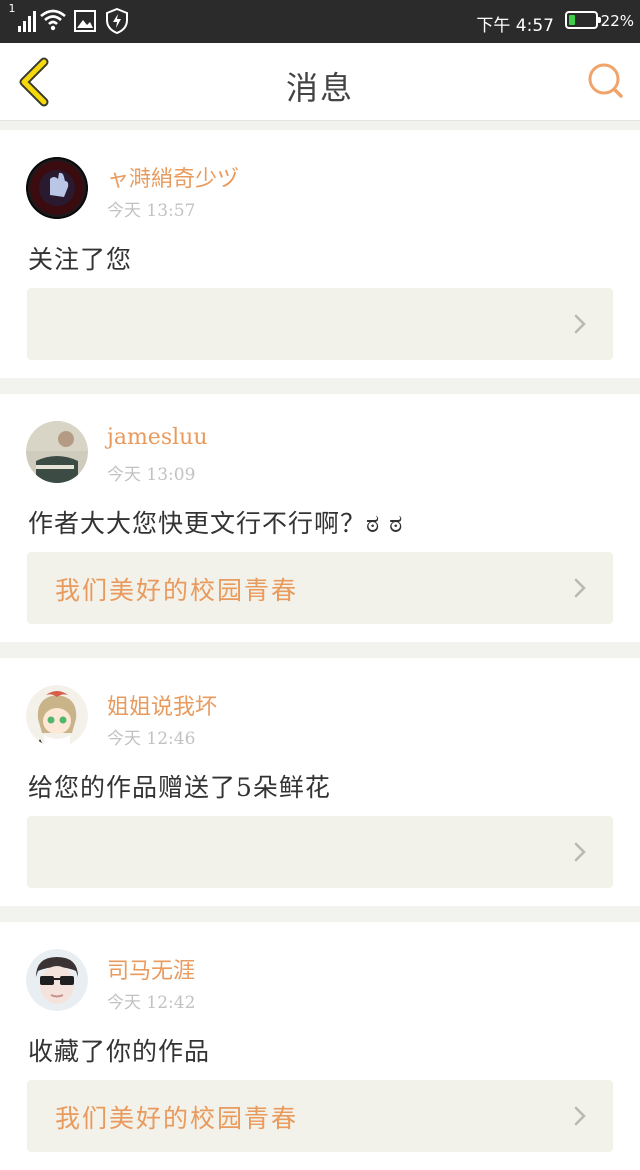  What do you see at coordinates (173, 177) in the screenshot?
I see `username: ャ溡綃奇少ヅ` at bounding box center [173, 177].